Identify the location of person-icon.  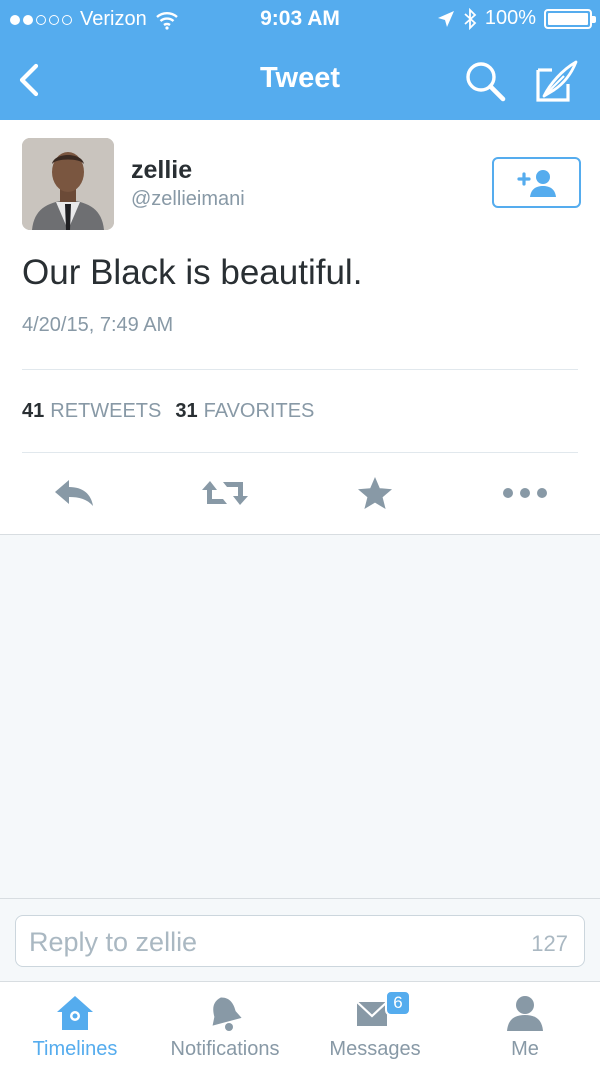
(525, 1013).